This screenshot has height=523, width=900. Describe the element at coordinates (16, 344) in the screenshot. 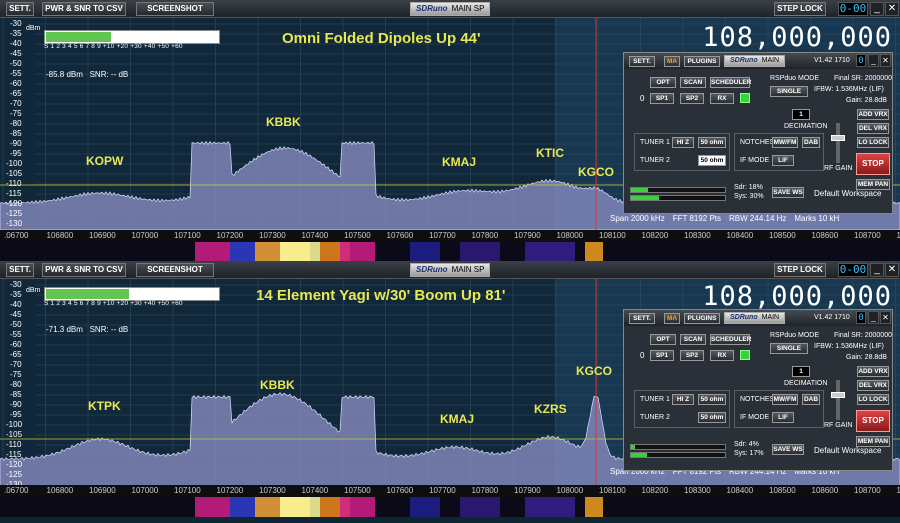

I see `db-tick-label: -60` at that location.